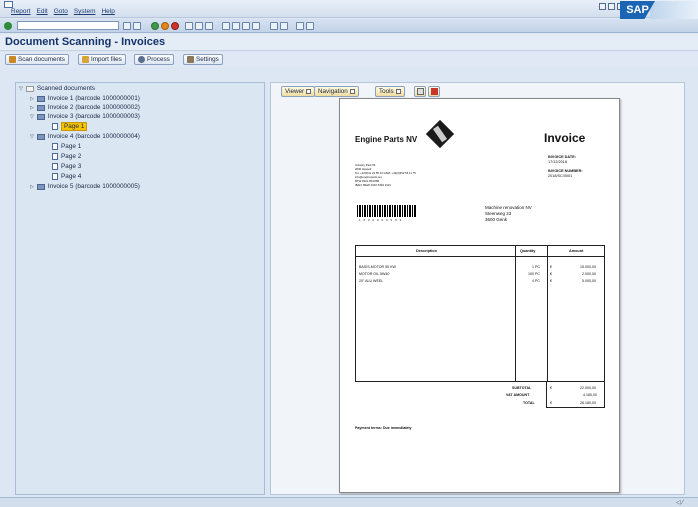  What do you see at coordinates (37, 59) in the screenshot?
I see `scan-documents-button: Scan documents` at bounding box center [37, 59].